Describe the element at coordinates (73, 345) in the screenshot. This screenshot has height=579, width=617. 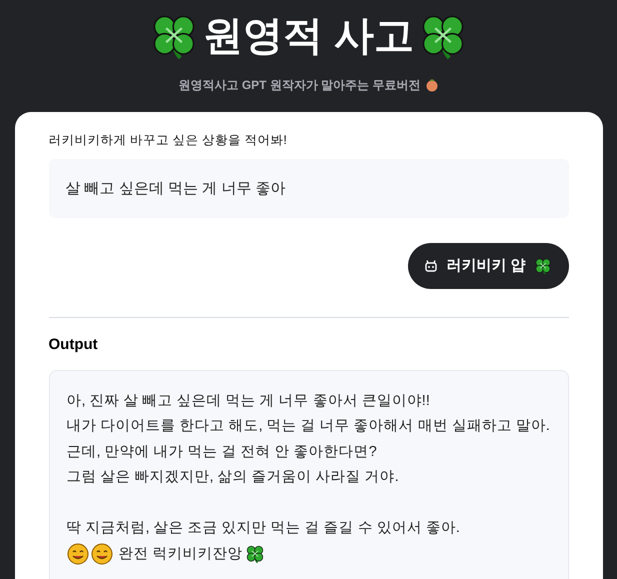
I see `output-heading: Output` at that location.